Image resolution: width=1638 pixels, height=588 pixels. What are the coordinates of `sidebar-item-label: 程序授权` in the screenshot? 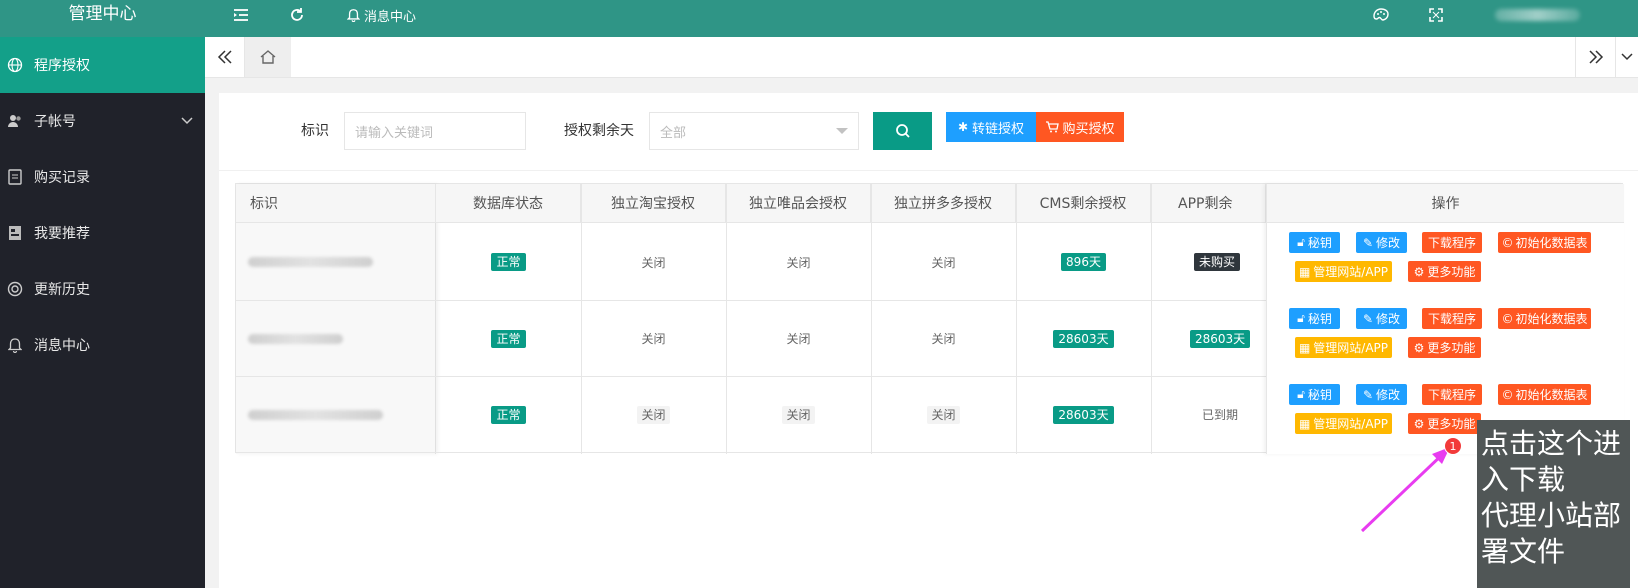 It's located at (62, 66).